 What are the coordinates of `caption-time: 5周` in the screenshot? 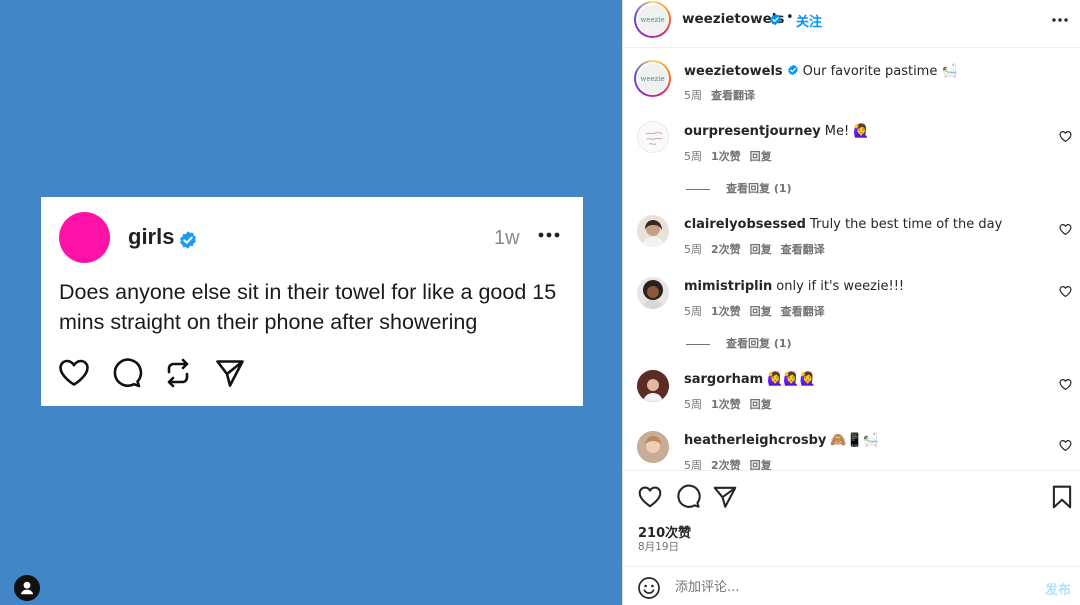 It's located at (693, 95).